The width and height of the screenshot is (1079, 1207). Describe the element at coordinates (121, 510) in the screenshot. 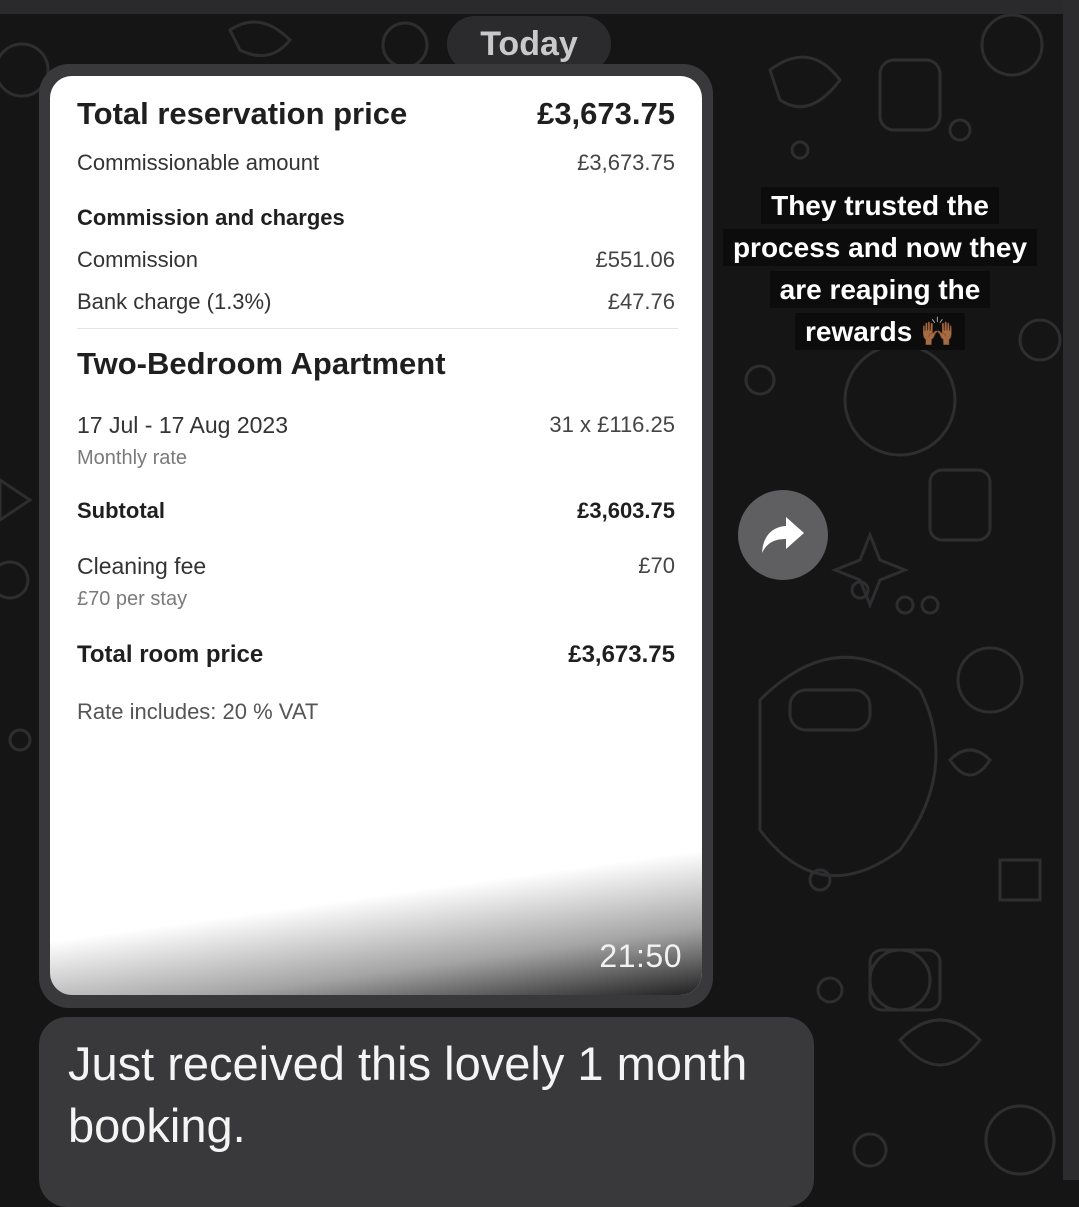

I see `subtotal-label: Subtotal` at that location.